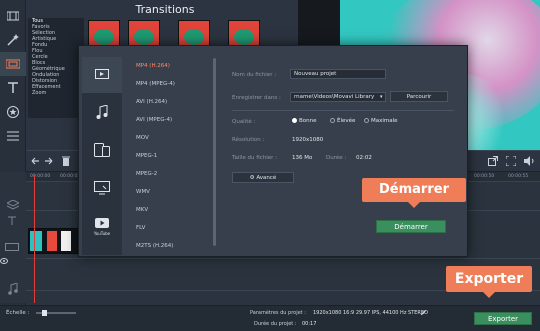 The height and width of the screenshot is (331, 540). Describe the element at coordinates (12, 222) in the screenshot. I see `text-track-icon` at that location.